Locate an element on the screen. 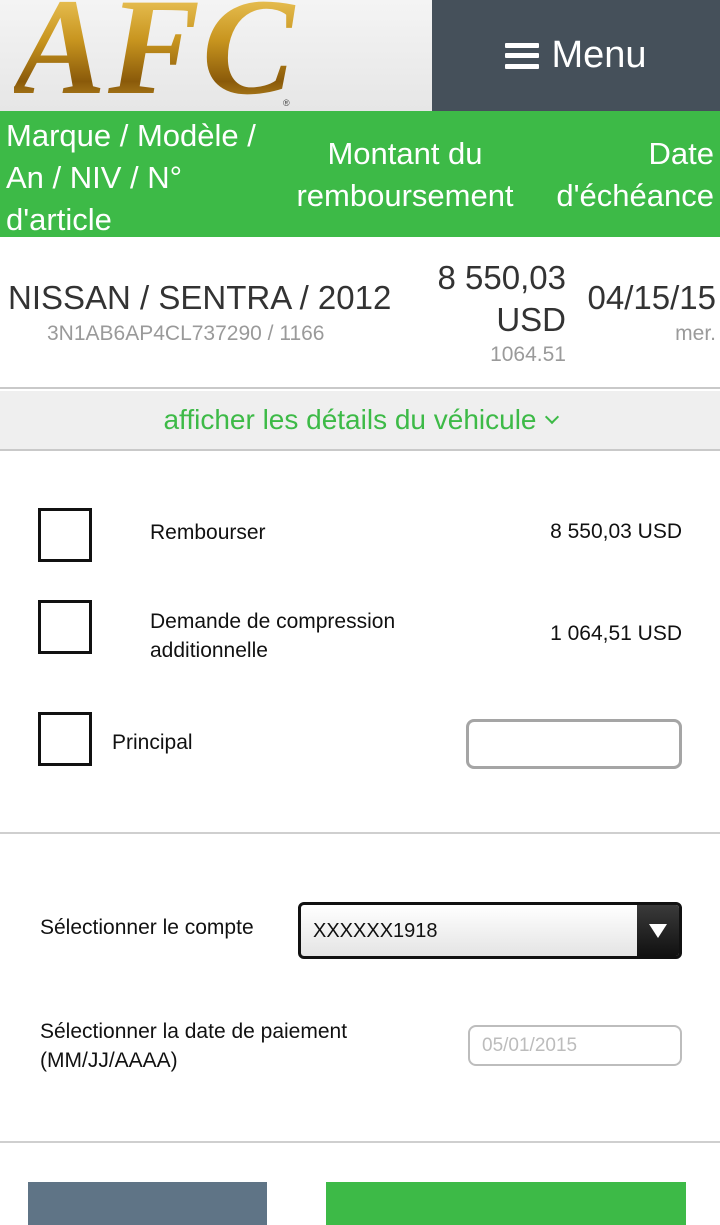 The height and width of the screenshot is (1225, 720). hamburger-icon is located at coordinates (522, 55).